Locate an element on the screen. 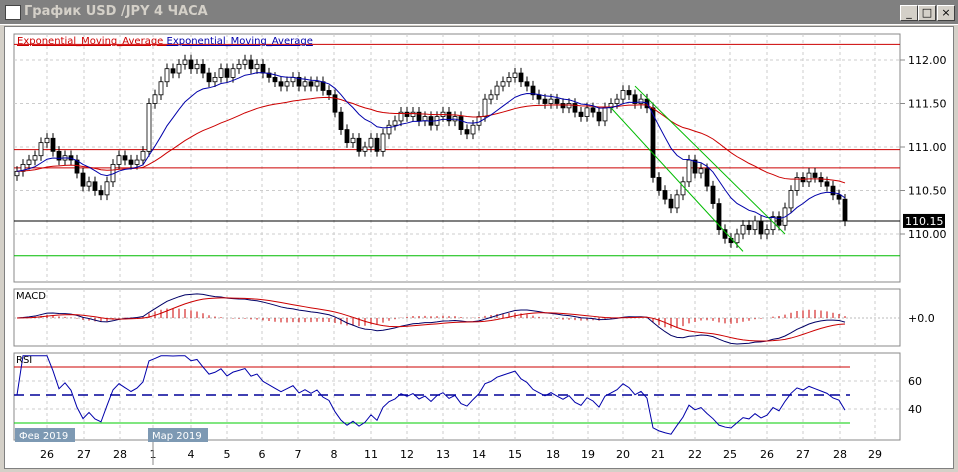 The image size is (958, 472). date-label: 11 is located at coordinates (371, 454).